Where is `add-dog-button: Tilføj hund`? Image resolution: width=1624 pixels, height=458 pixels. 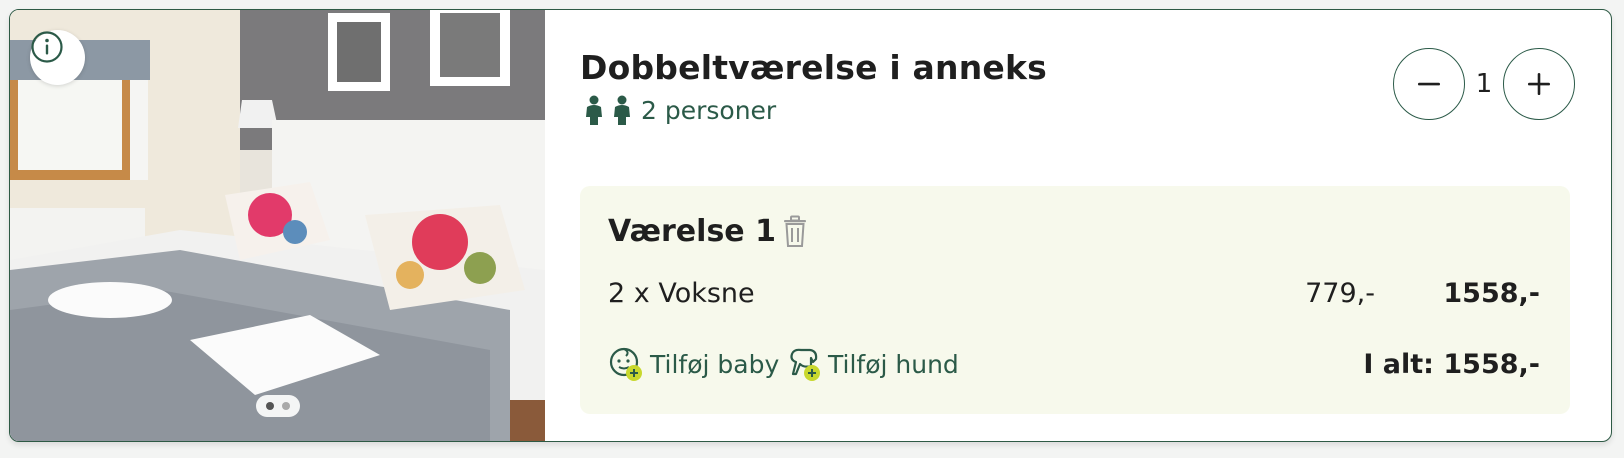 add-dog-button: Tilføj hund is located at coordinates (872, 364).